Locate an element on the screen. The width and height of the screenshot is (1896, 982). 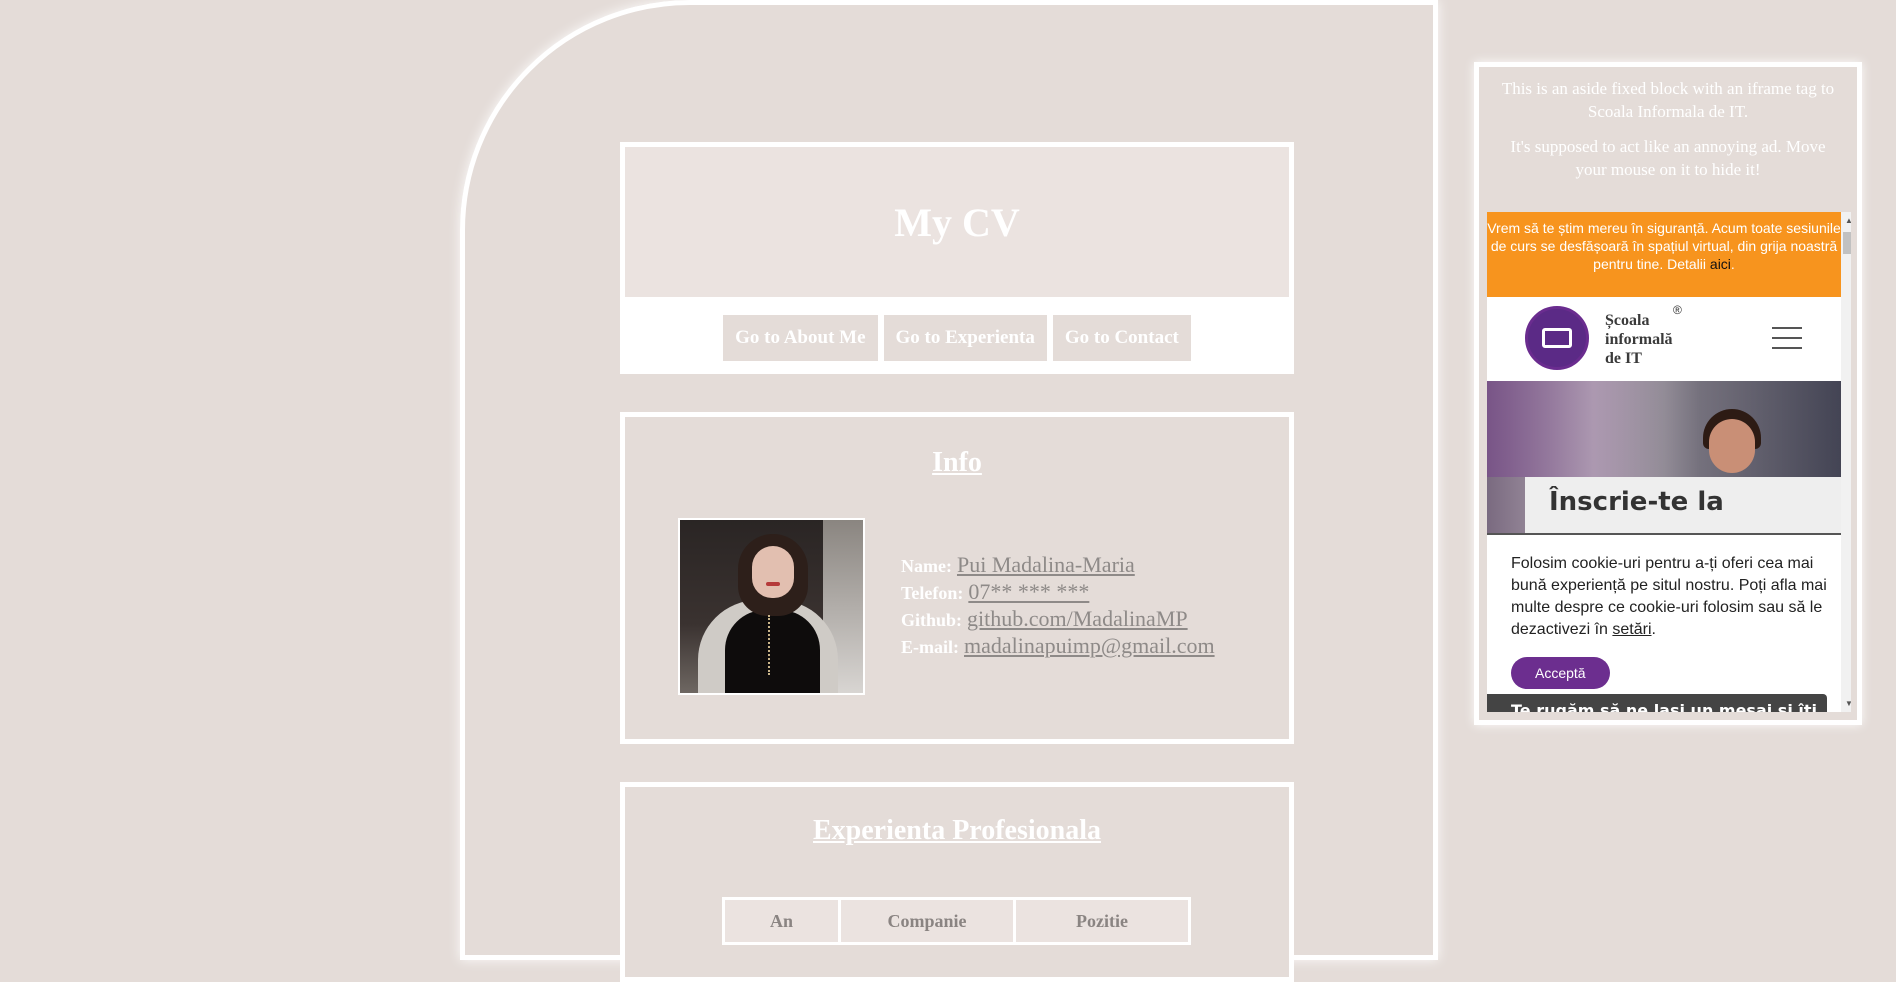
site-logo-text: Școala informală de IT is located at coordinates (1639, 339).